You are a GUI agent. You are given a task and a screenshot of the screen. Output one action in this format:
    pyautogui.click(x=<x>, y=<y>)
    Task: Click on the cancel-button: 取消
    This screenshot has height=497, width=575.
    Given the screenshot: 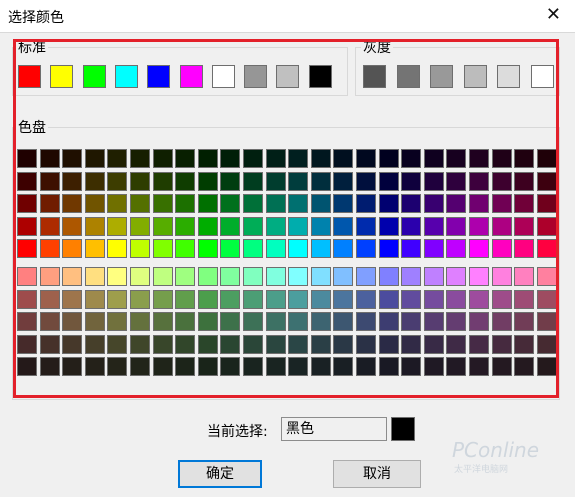 What is the action you would take?
    pyautogui.click(x=377, y=474)
    